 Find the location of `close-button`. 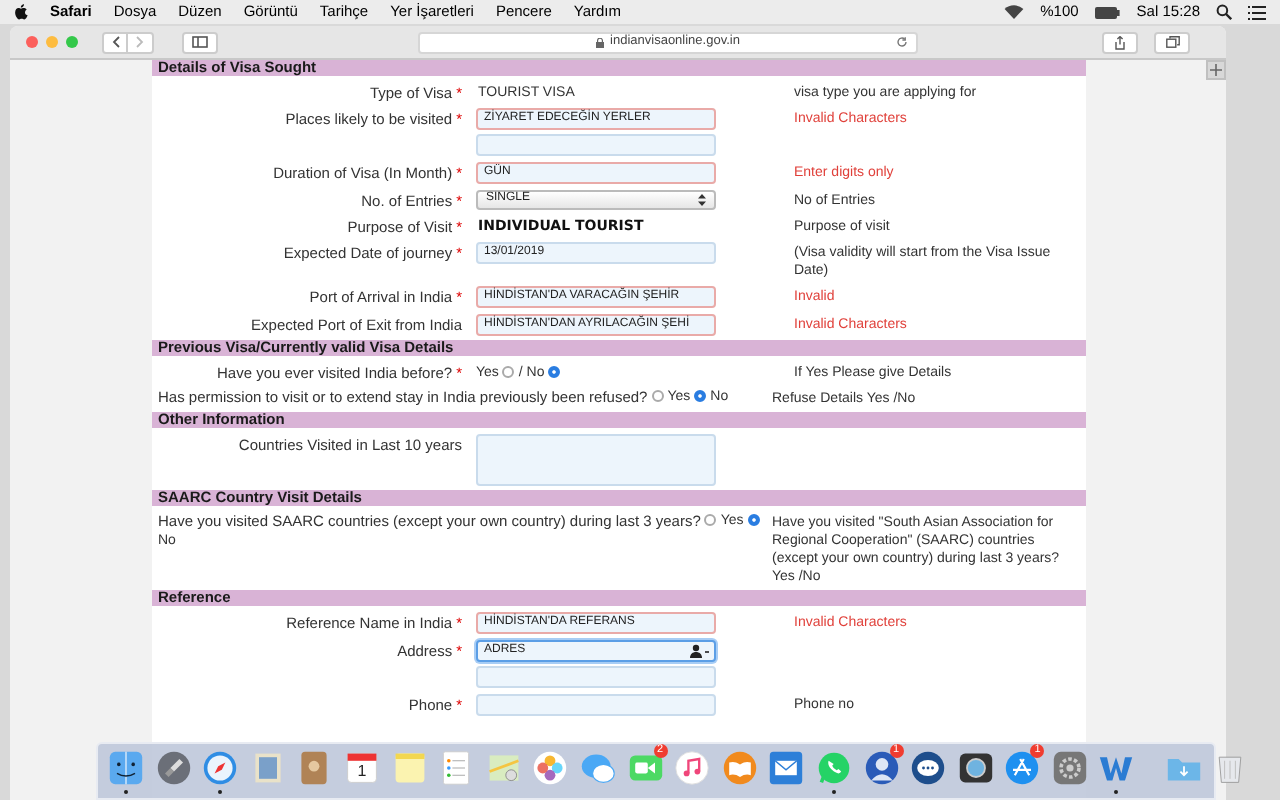

close-button is located at coordinates (32, 42).